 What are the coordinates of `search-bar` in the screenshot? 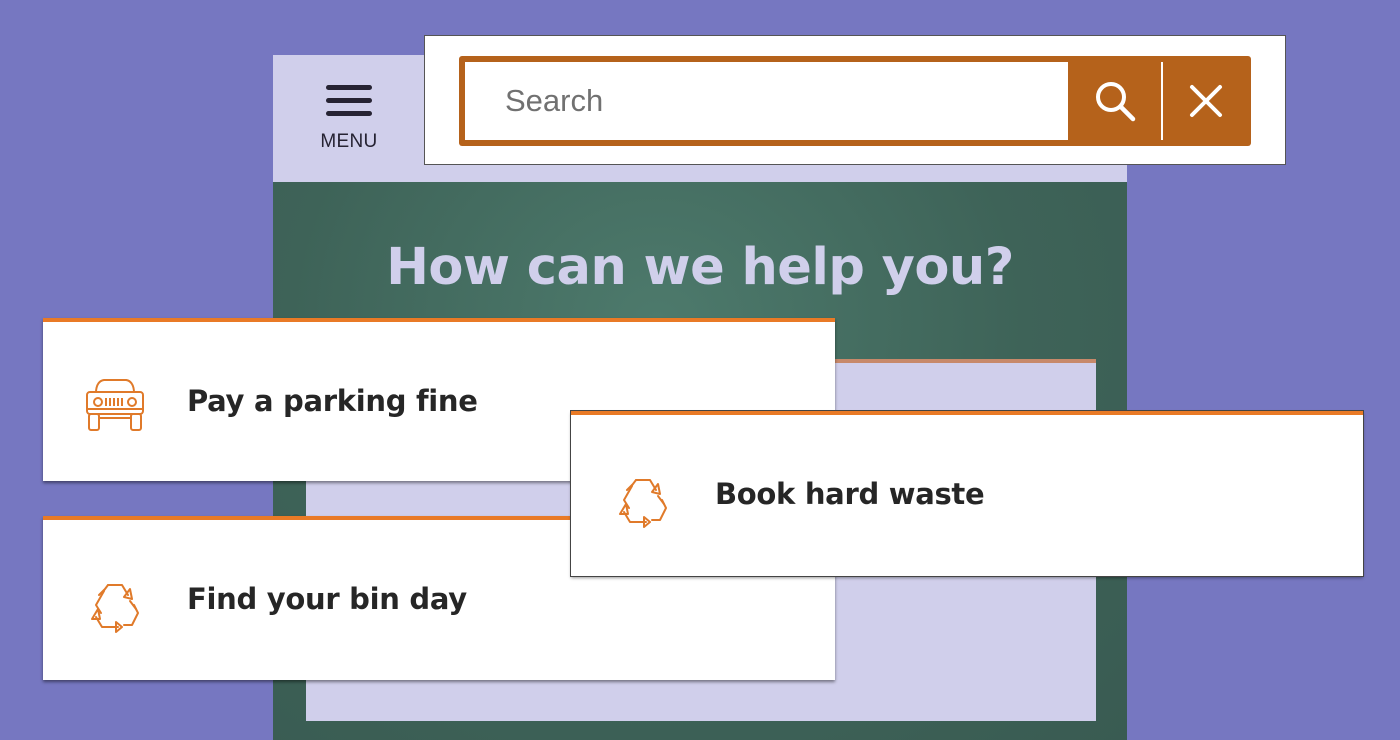 It's located at (855, 100).